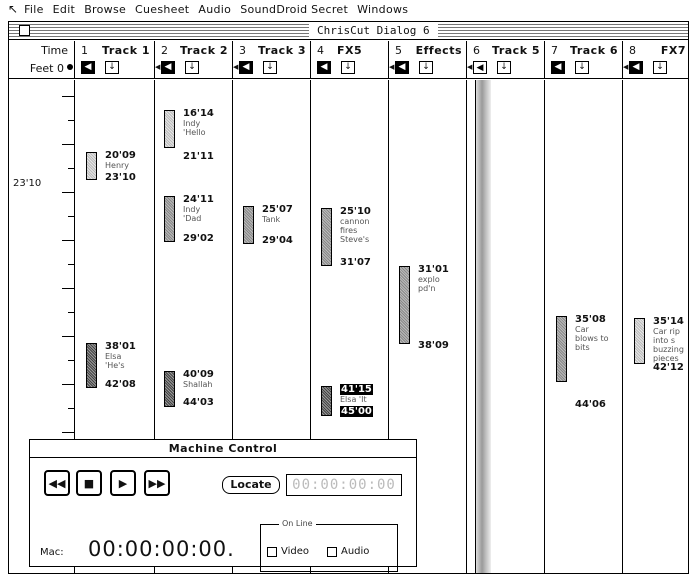 This screenshot has height=576, width=699. What do you see at coordinates (655, 60) in the screenshot?
I see `track-header-8: ◀ 8 FX7 ◀ ↓` at bounding box center [655, 60].